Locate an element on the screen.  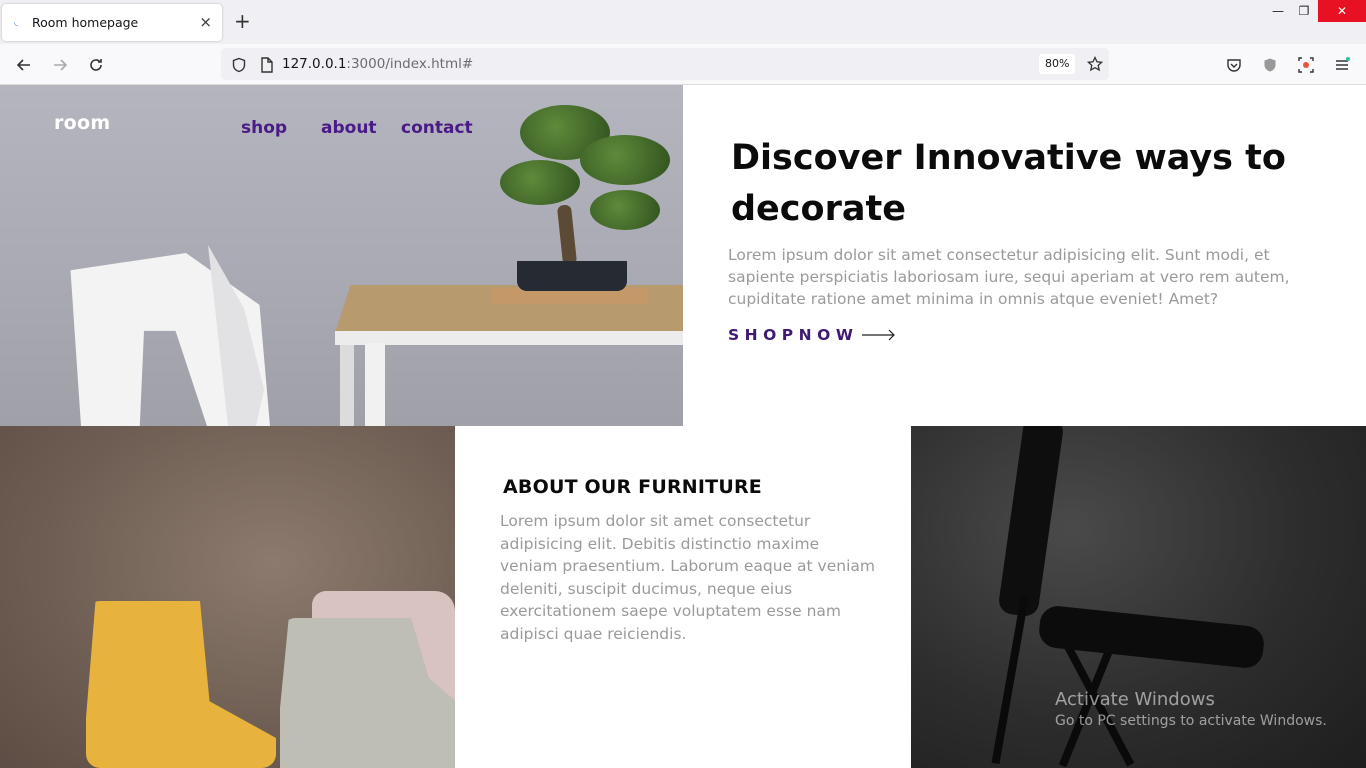
bonsai-trunk-shape is located at coordinates (567, 235).